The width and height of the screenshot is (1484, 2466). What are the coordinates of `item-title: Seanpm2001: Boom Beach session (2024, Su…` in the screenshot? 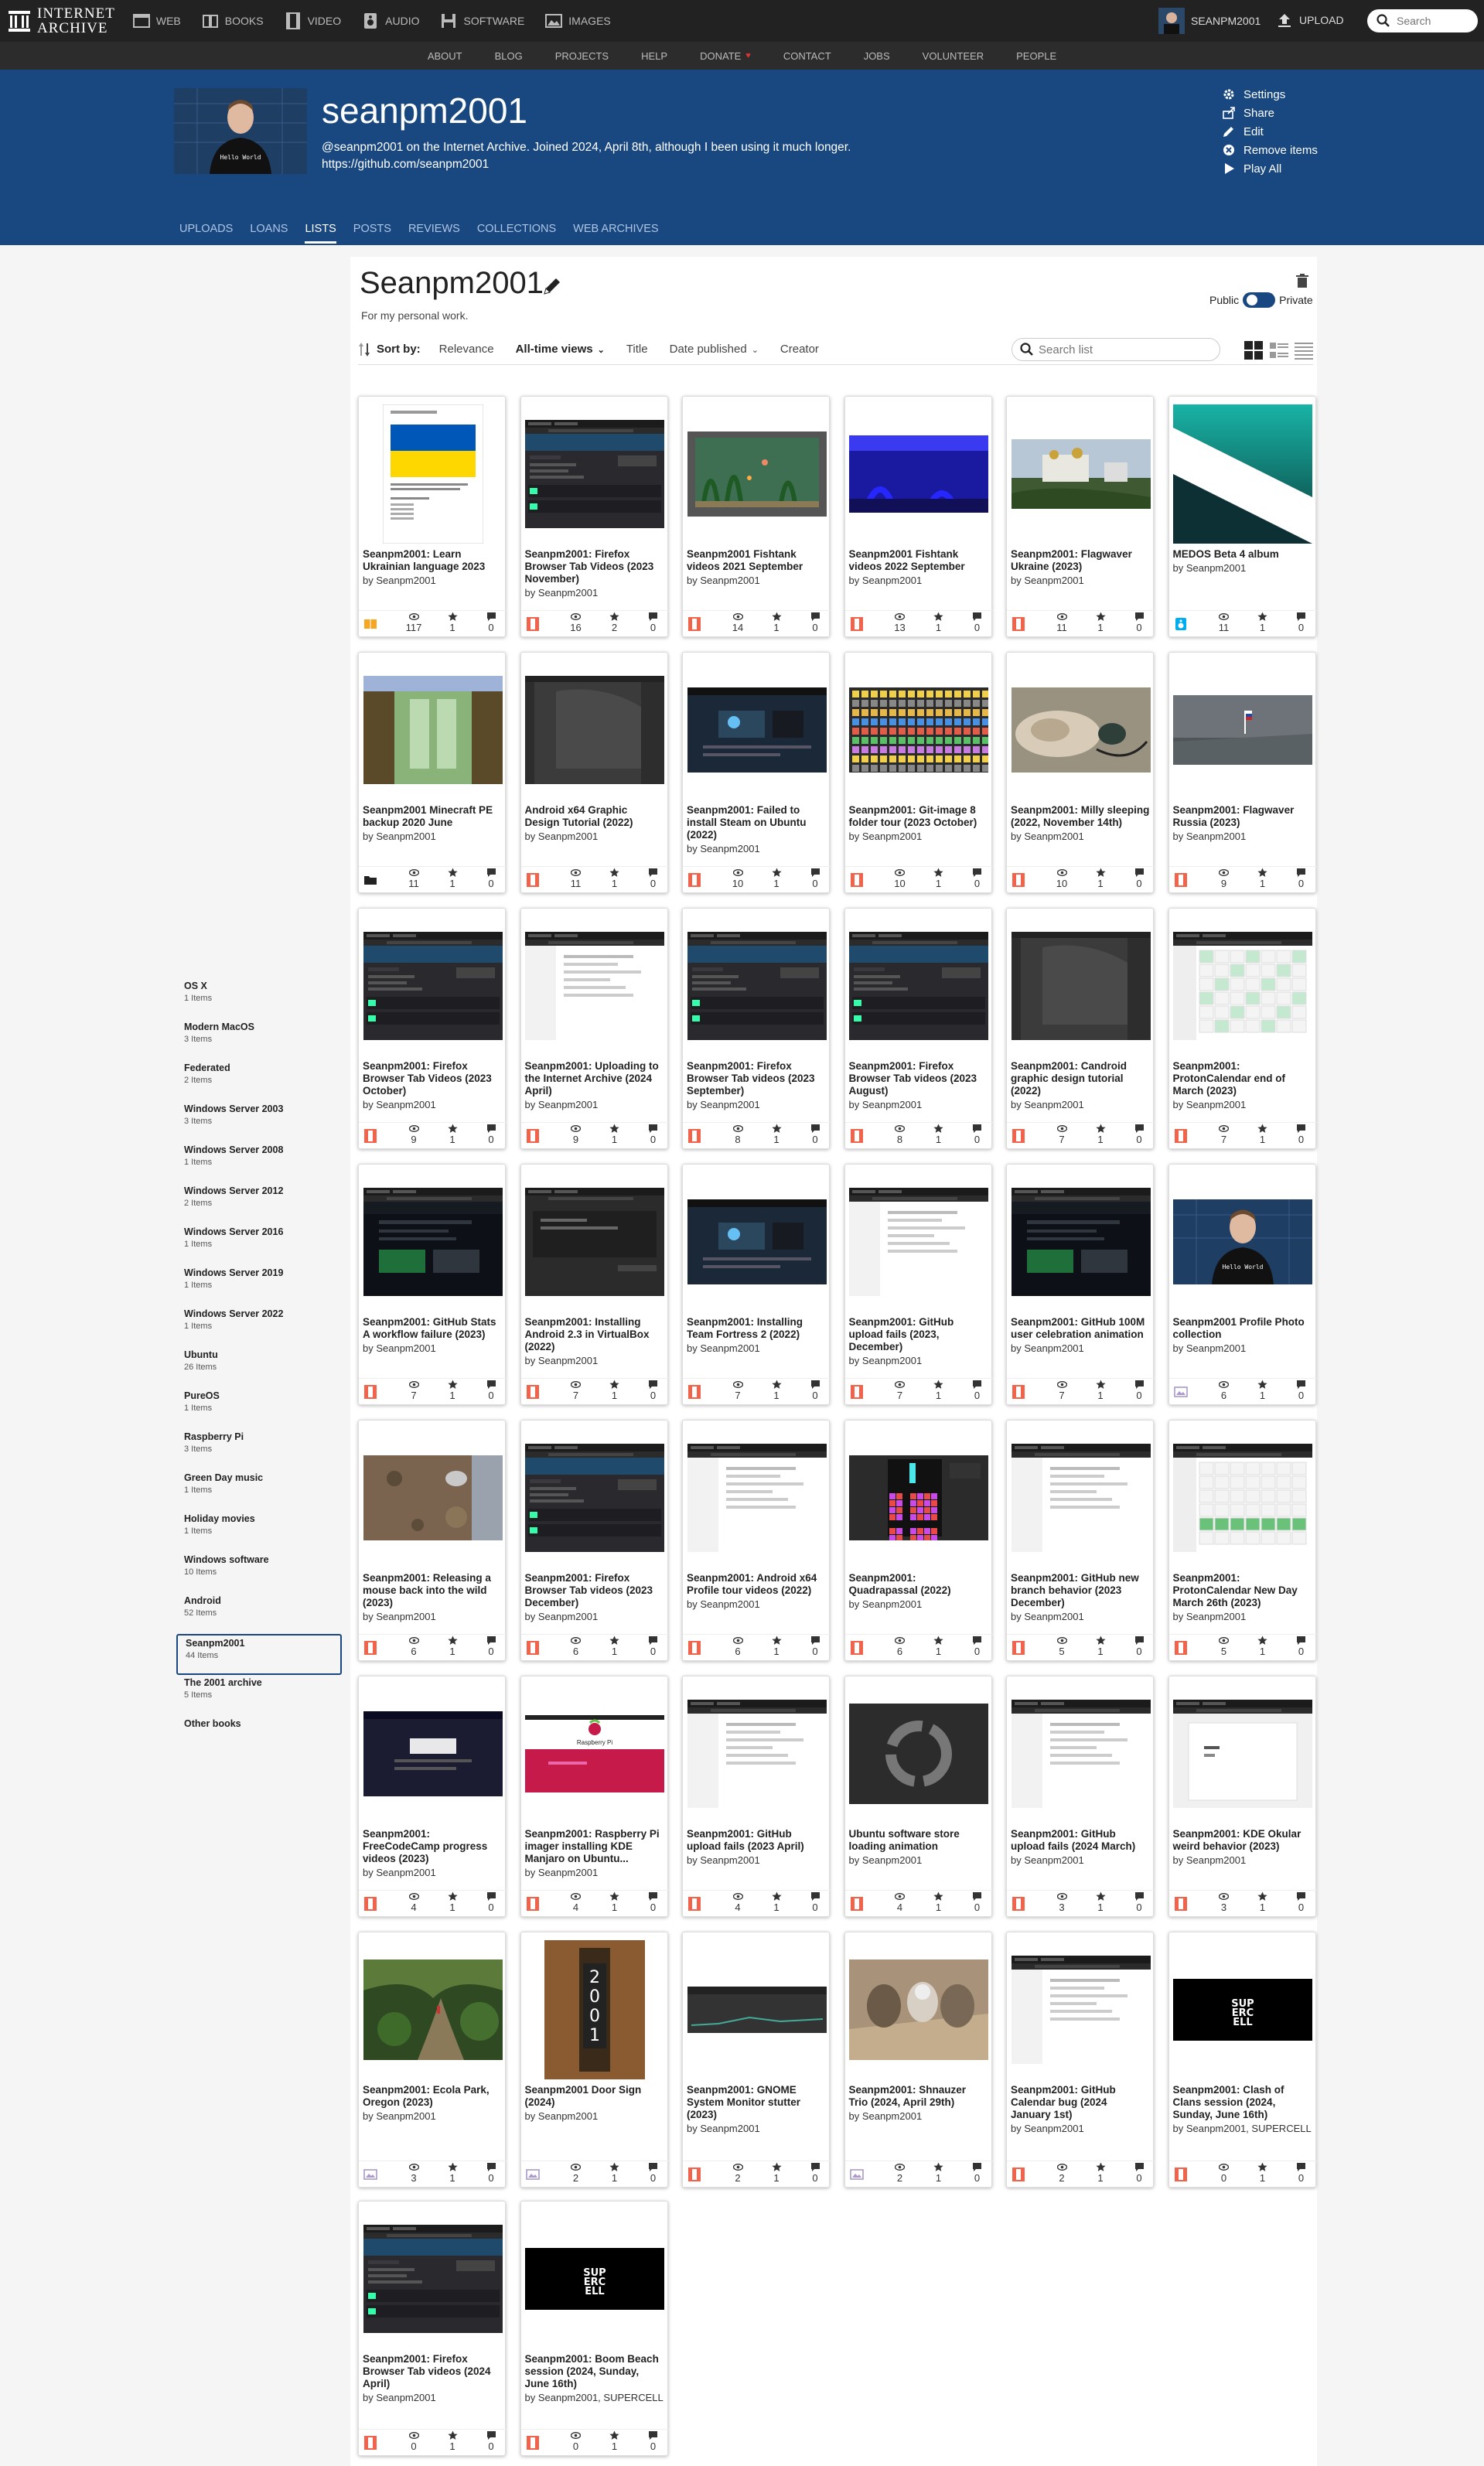 It's located at (594, 2371).